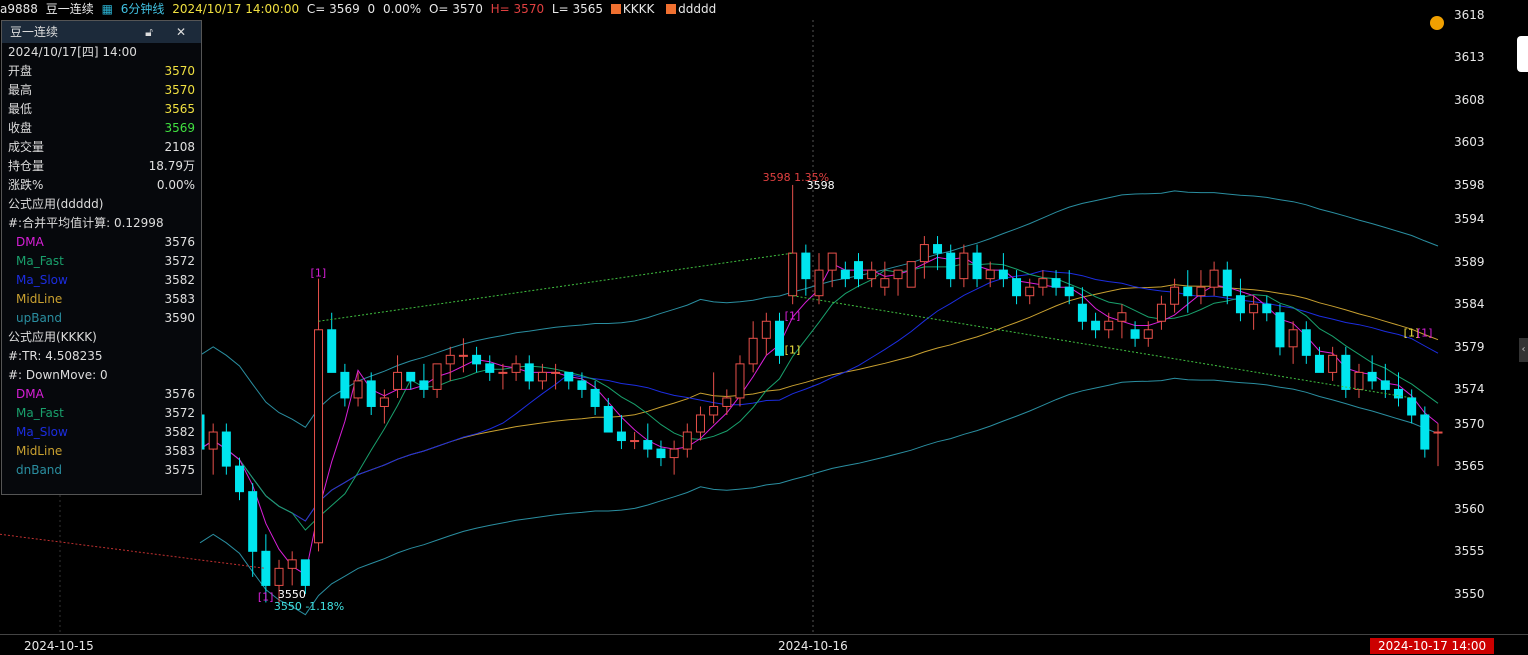 The image size is (1528, 655). What do you see at coordinates (101, 280) in the screenshot?
I see `panel-row: Ma_Slow 3582` at bounding box center [101, 280].